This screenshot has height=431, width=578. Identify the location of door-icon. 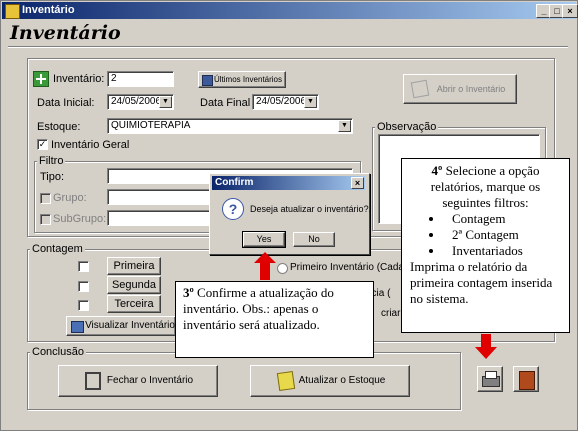
(527, 380).